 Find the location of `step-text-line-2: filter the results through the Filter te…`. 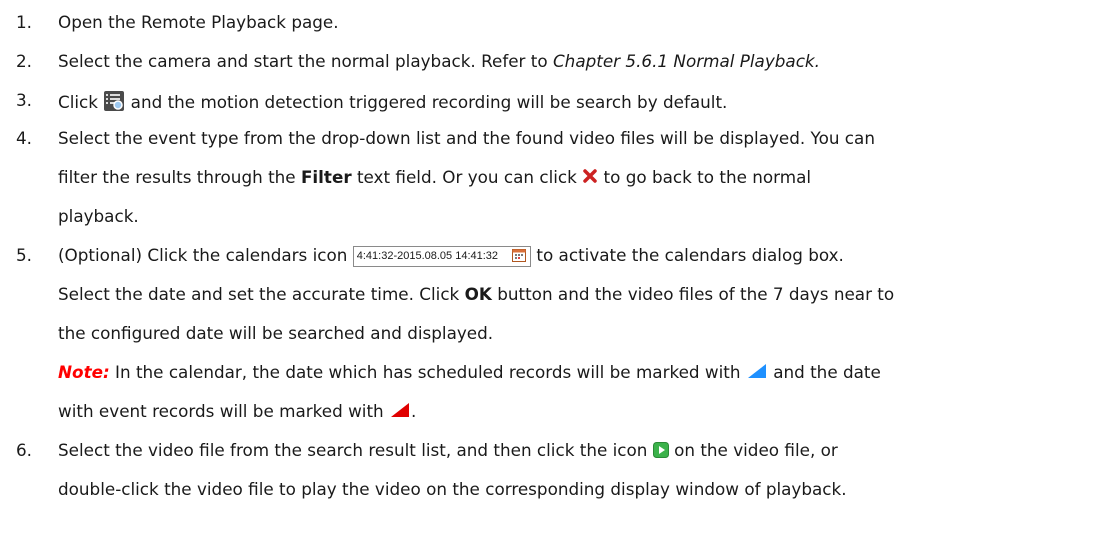

step-text-line-2: filter the results through the Filter te… is located at coordinates (434, 177).